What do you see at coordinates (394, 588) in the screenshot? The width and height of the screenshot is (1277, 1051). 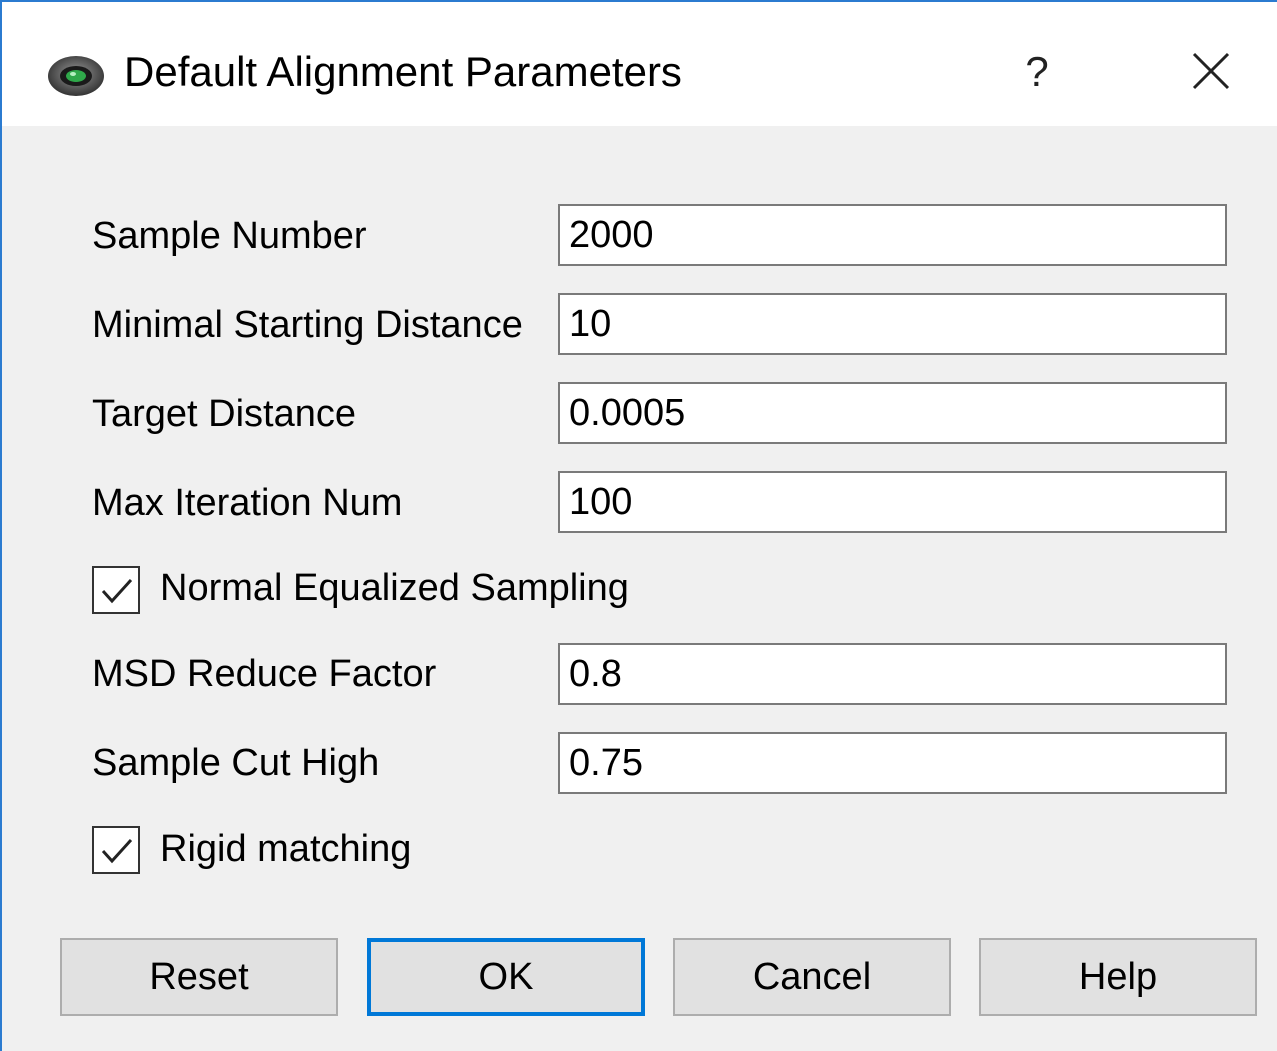 I see `normal-equalized-sampling-label: Normal Equalized Sampling` at bounding box center [394, 588].